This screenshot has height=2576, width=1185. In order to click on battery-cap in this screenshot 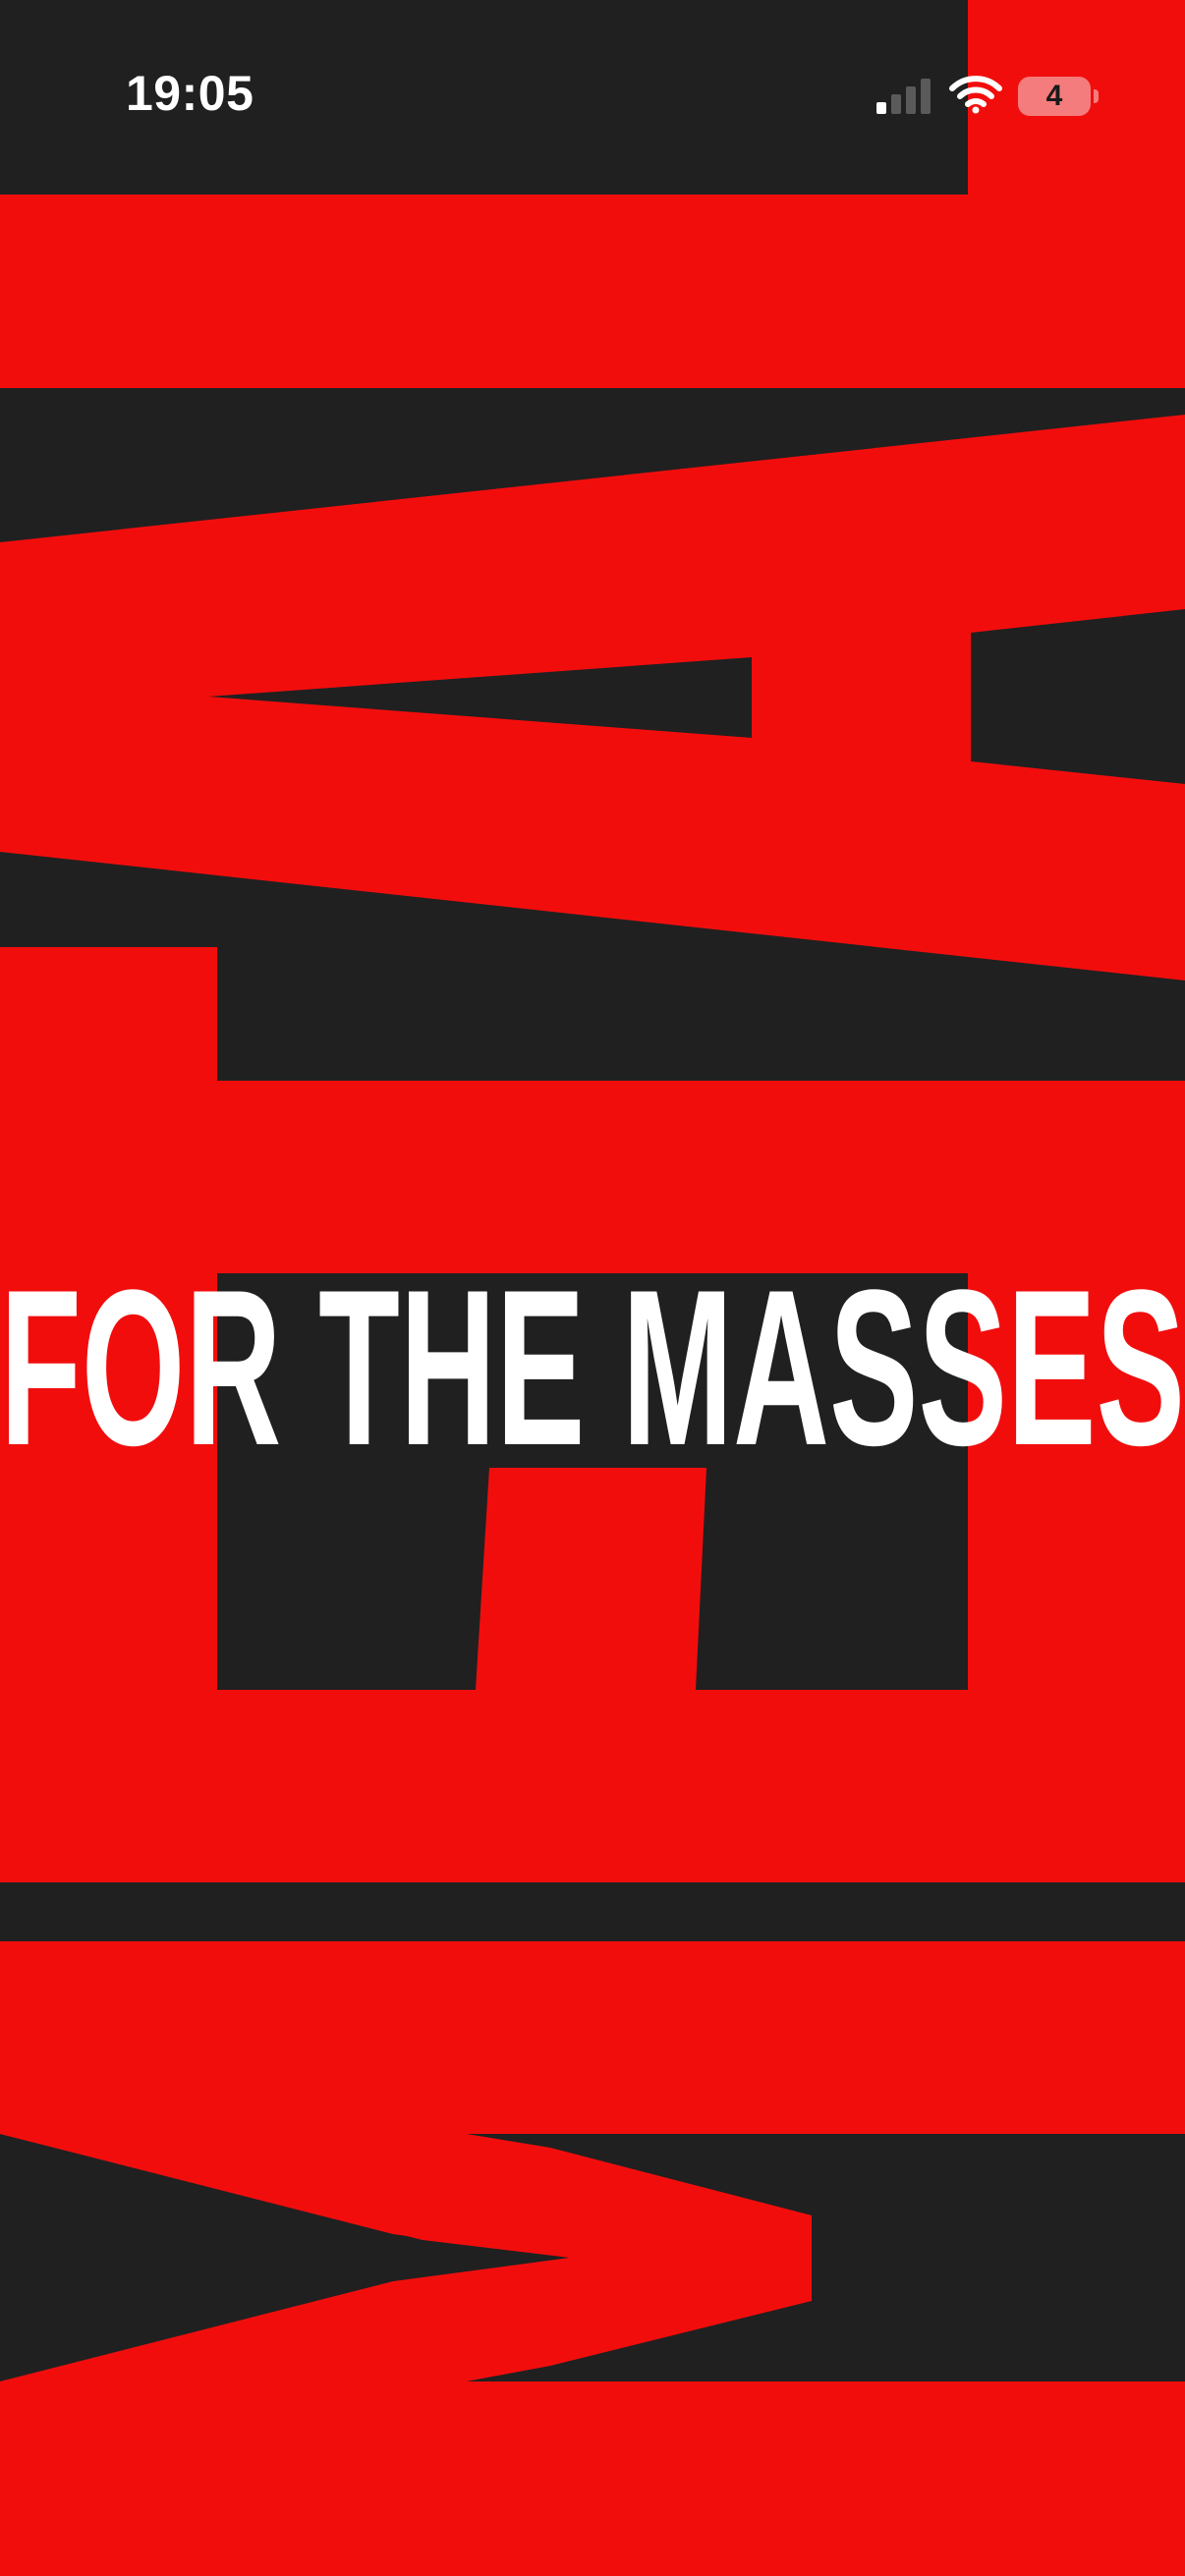, I will do `click(1096, 96)`.